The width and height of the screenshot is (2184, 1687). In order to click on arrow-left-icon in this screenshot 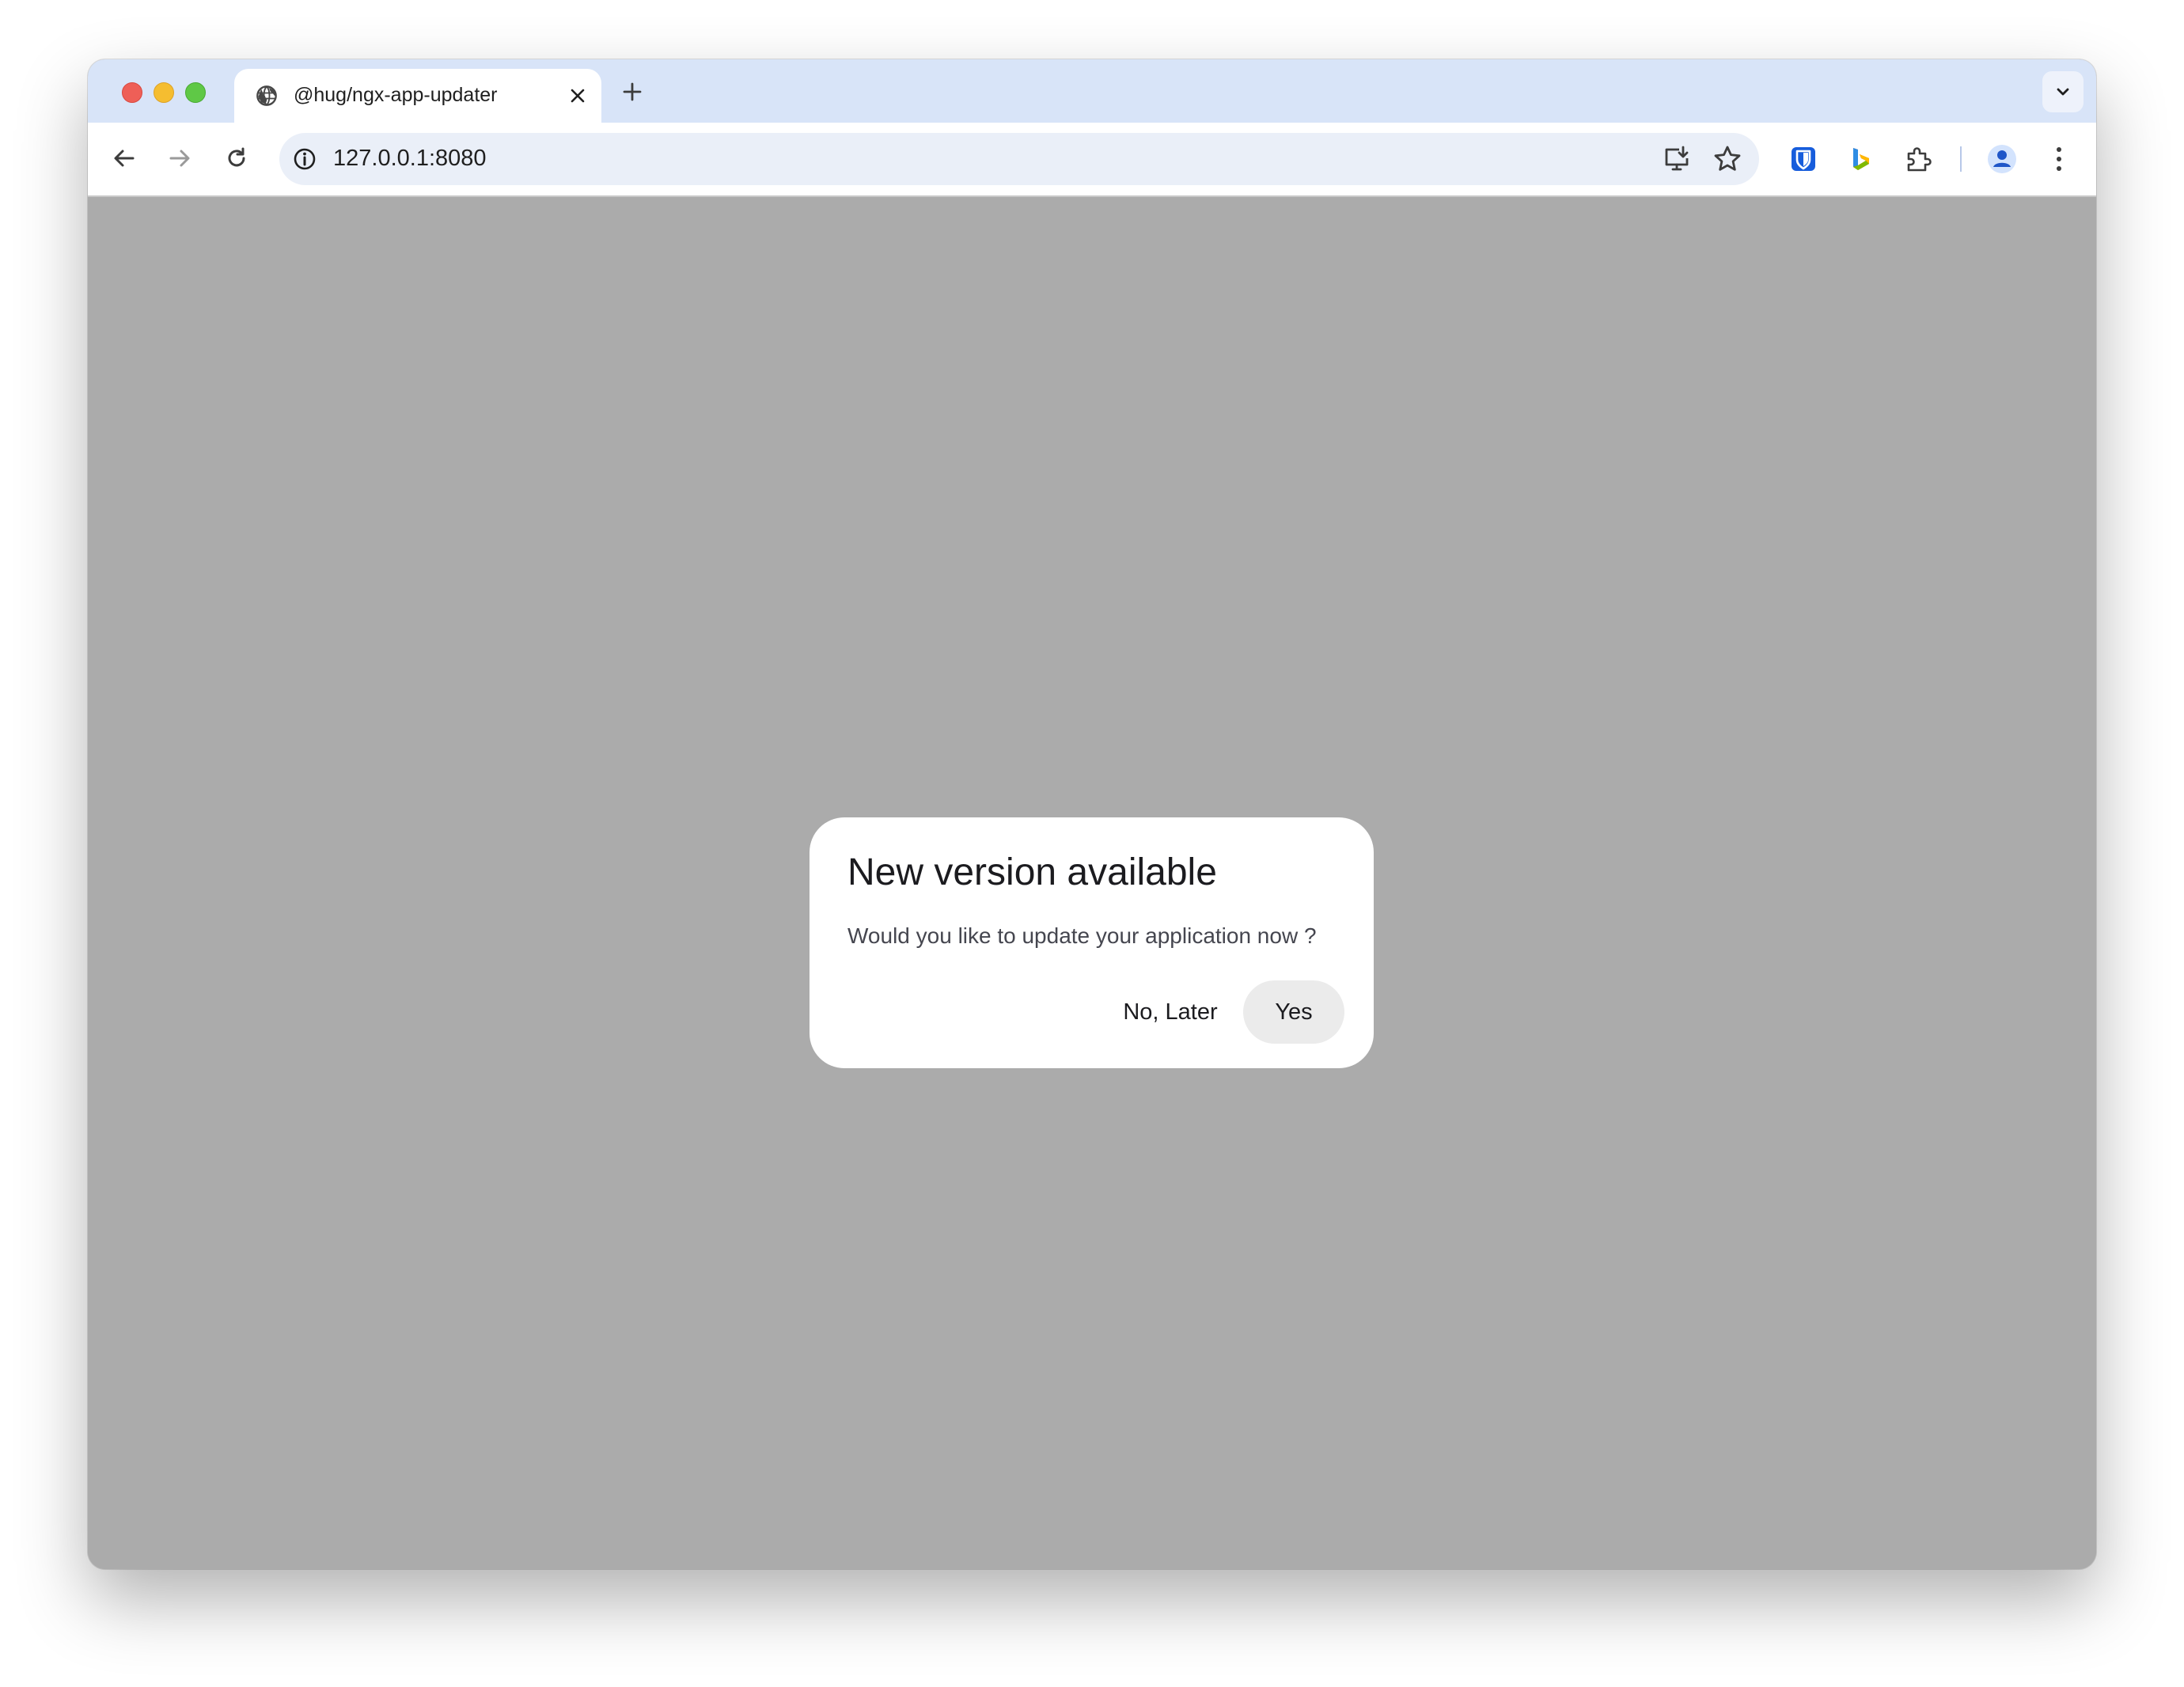, I will do `click(124, 158)`.